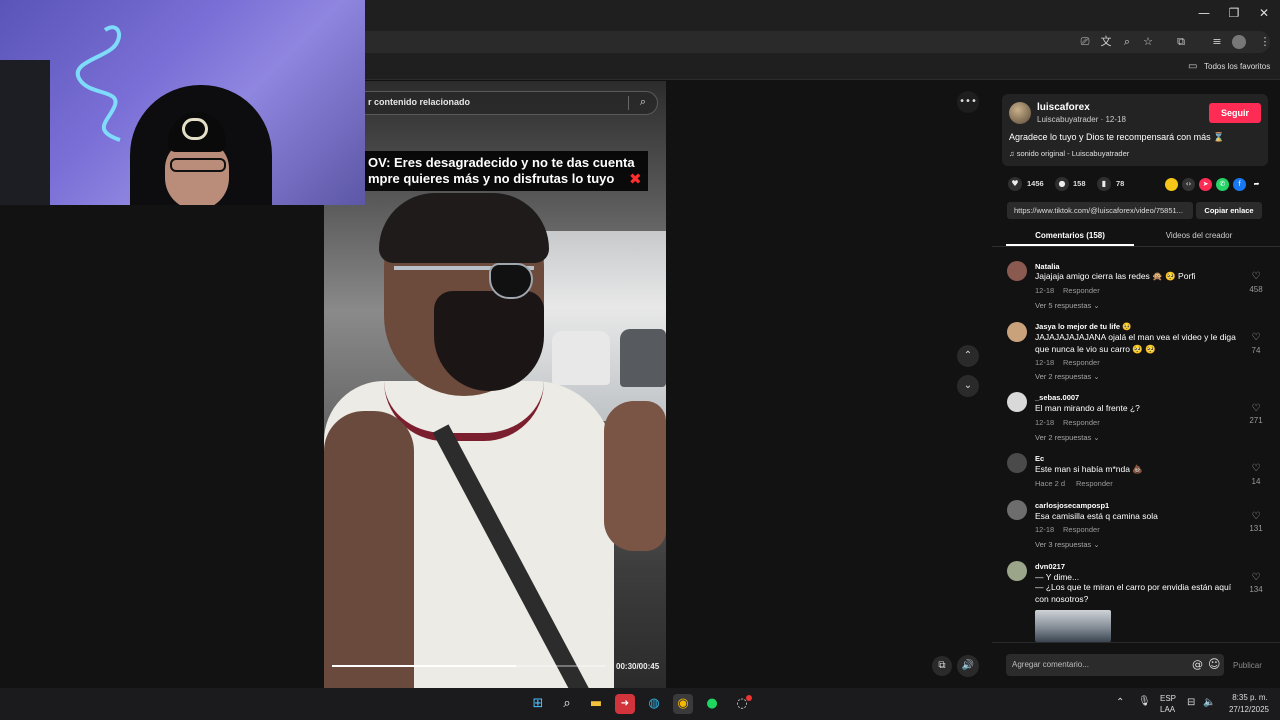  What do you see at coordinates (1239, 42) in the screenshot?
I see `profile-avatar` at bounding box center [1239, 42].